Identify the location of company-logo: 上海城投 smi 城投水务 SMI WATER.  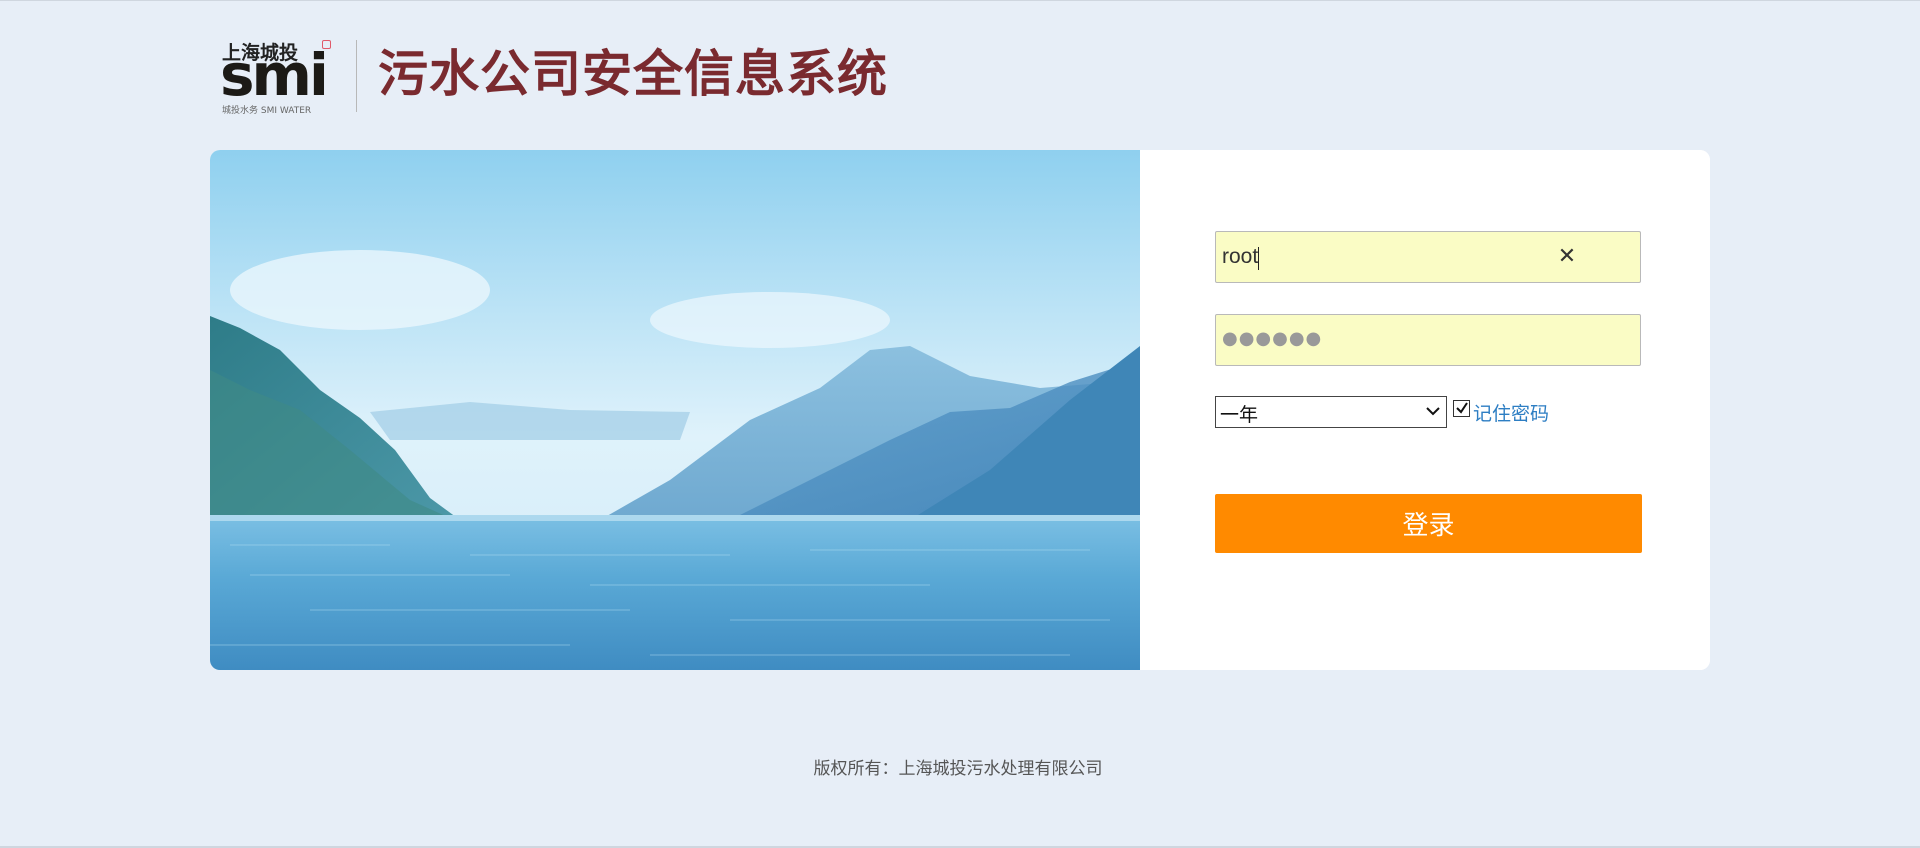
(277, 76).